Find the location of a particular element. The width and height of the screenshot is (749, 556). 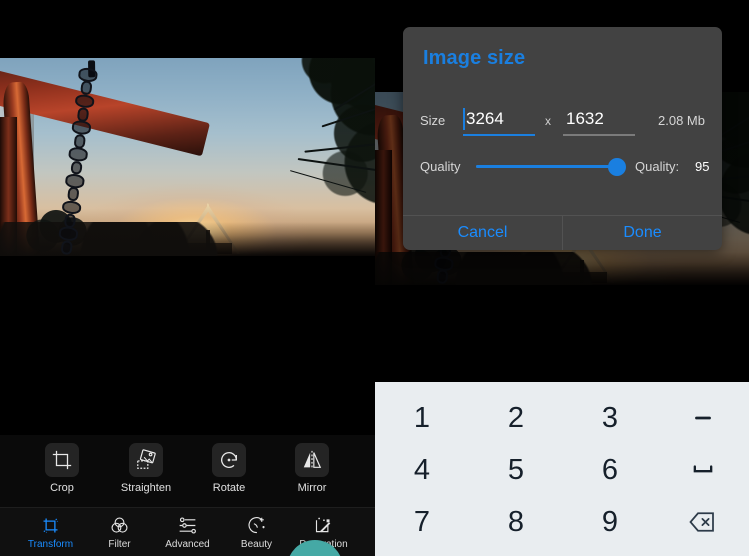

slider-thumb is located at coordinates (616, 167).